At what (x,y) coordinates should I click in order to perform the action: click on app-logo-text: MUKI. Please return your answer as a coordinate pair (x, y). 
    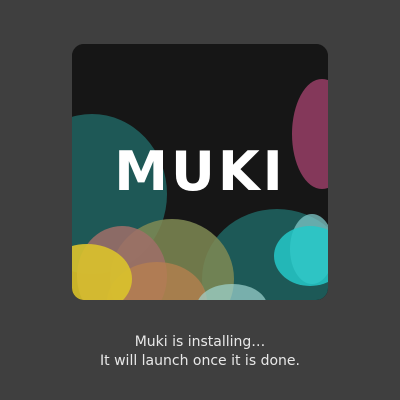
    Looking at the image, I should click on (200, 171).